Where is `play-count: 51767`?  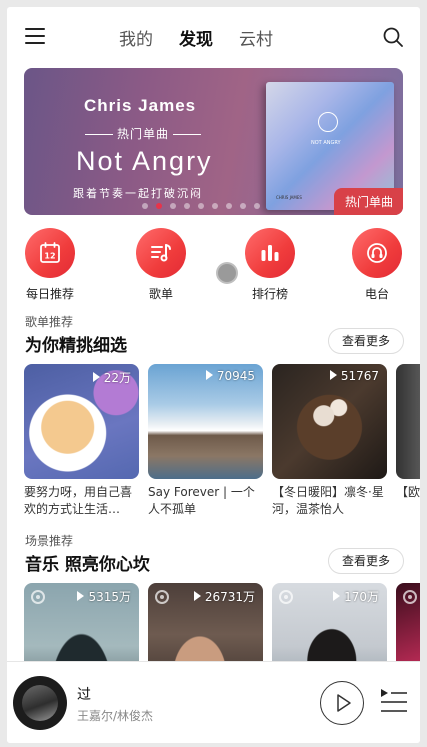 play-count: 51767 is located at coordinates (354, 376).